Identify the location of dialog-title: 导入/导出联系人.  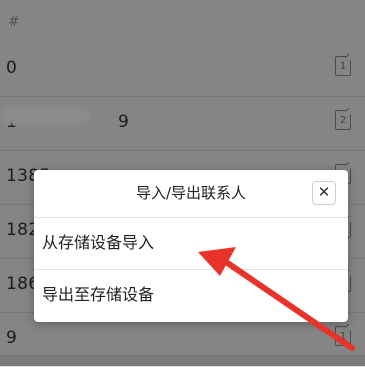
(191, 193).